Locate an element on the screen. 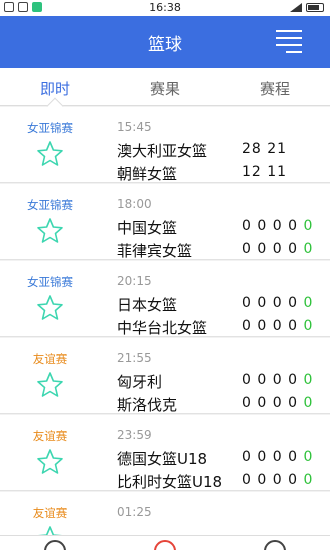 Image resolution: width=330 pixels, height=550 pixels. tab-schedule: 赛程 is located at coordinates (275, 88).